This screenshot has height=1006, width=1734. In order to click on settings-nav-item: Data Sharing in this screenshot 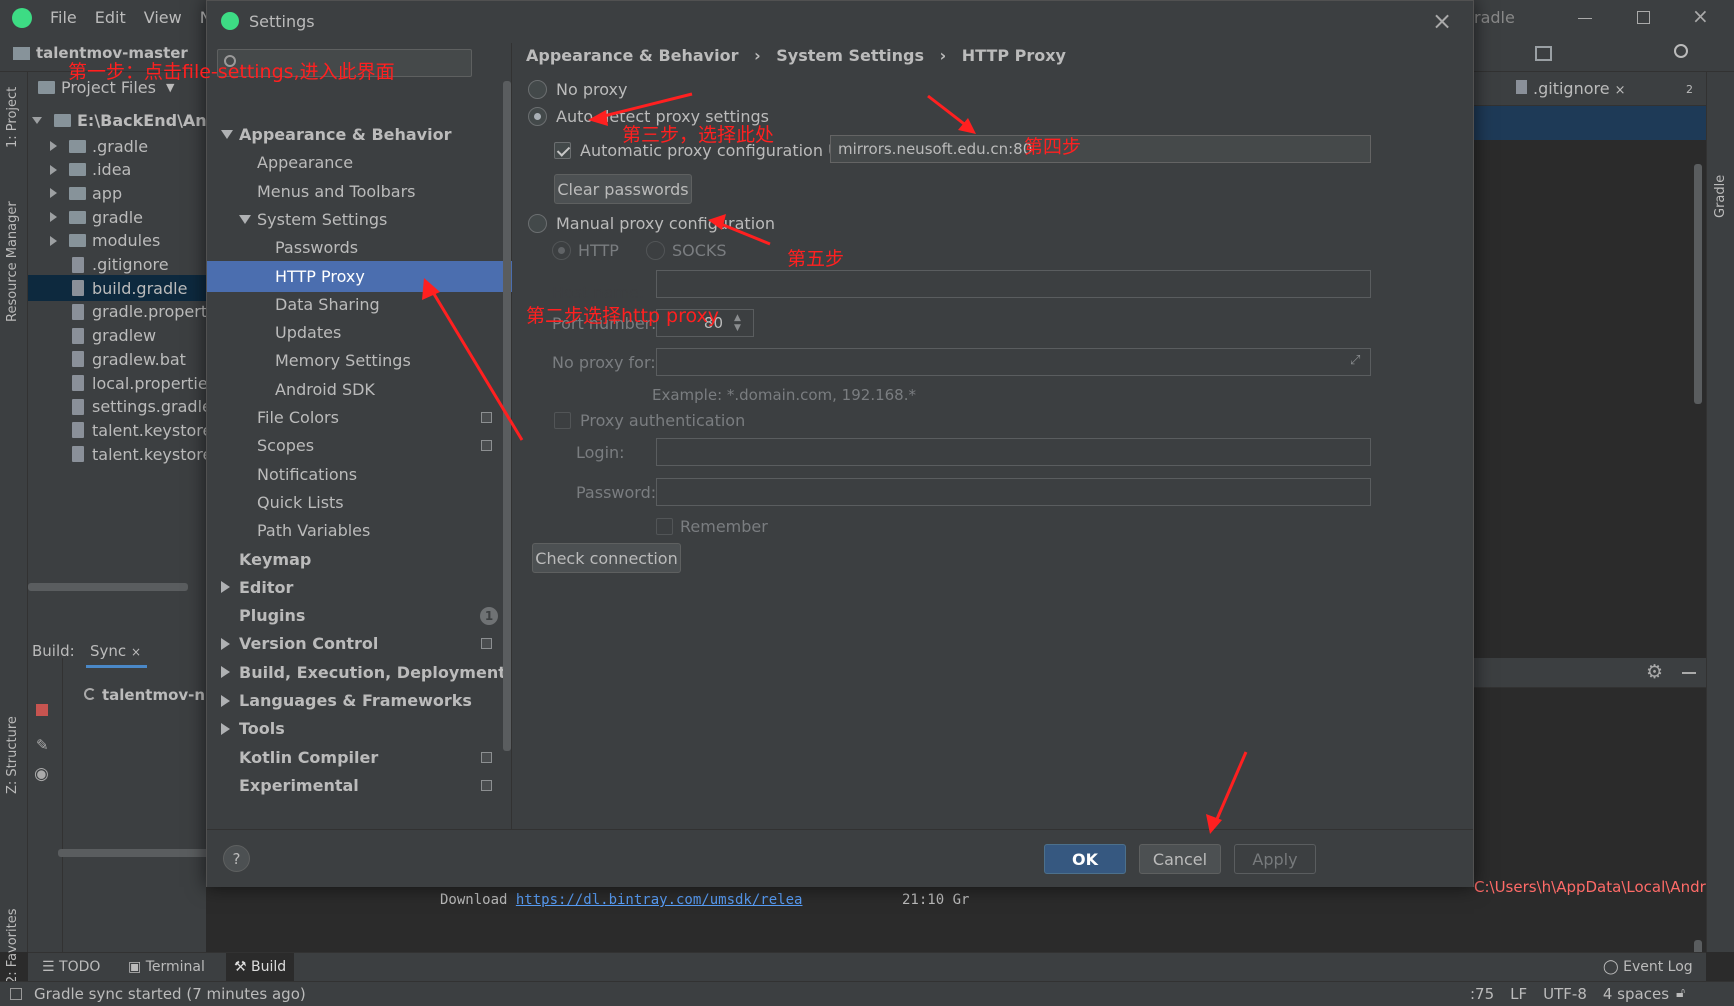, I will do `click(359, 304)`.